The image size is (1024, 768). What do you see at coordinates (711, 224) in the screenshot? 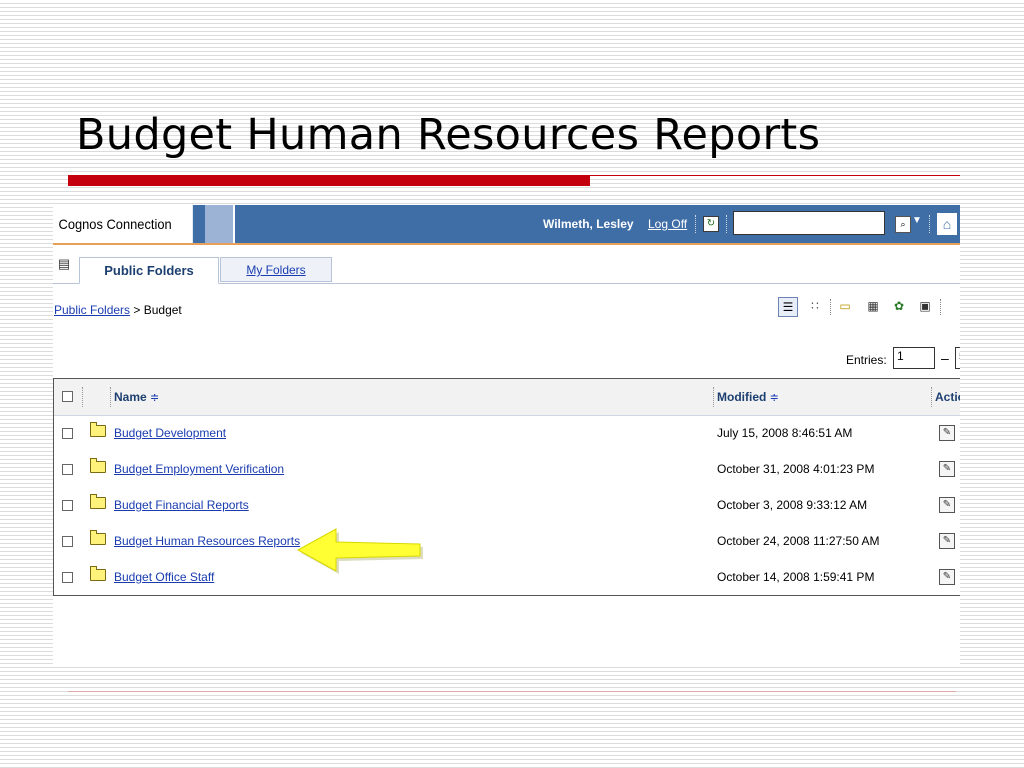
I see `refresh-icon: ↻` at bounding box center [711, 224].